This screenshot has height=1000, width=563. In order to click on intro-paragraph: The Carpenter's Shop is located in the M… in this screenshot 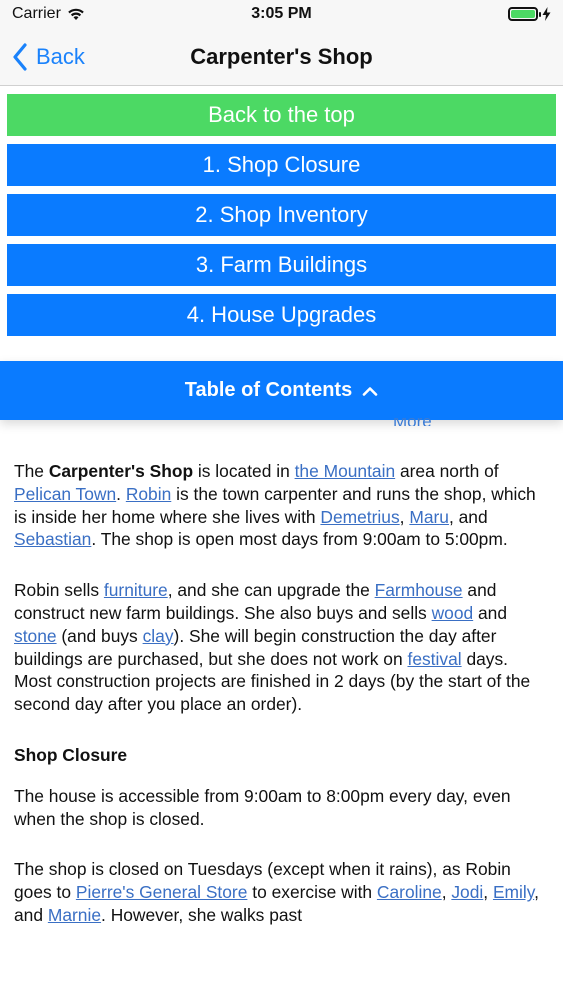, I will do `click(281, 505)`.